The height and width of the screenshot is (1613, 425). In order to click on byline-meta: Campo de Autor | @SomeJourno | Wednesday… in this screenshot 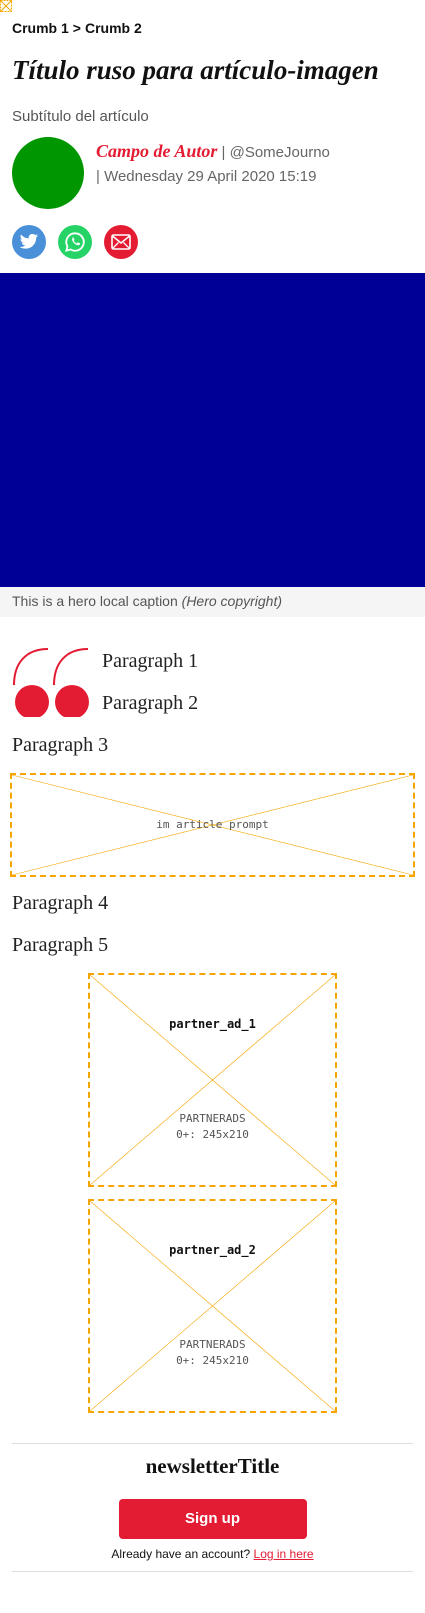, I will do `click(213, 173)`.